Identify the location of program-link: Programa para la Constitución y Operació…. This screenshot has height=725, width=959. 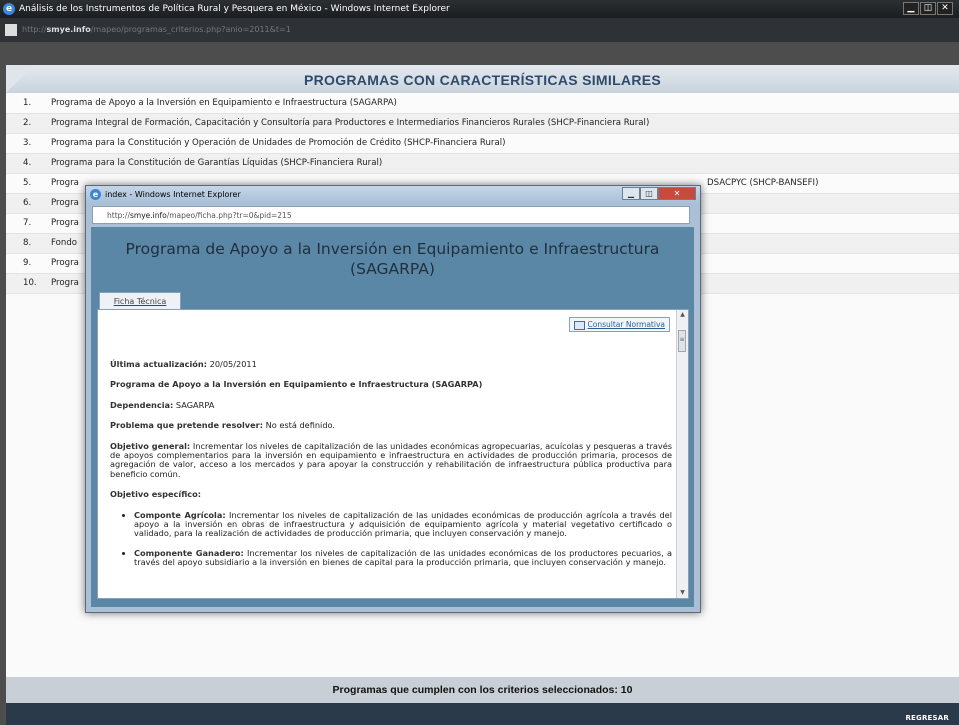
(278, 143).